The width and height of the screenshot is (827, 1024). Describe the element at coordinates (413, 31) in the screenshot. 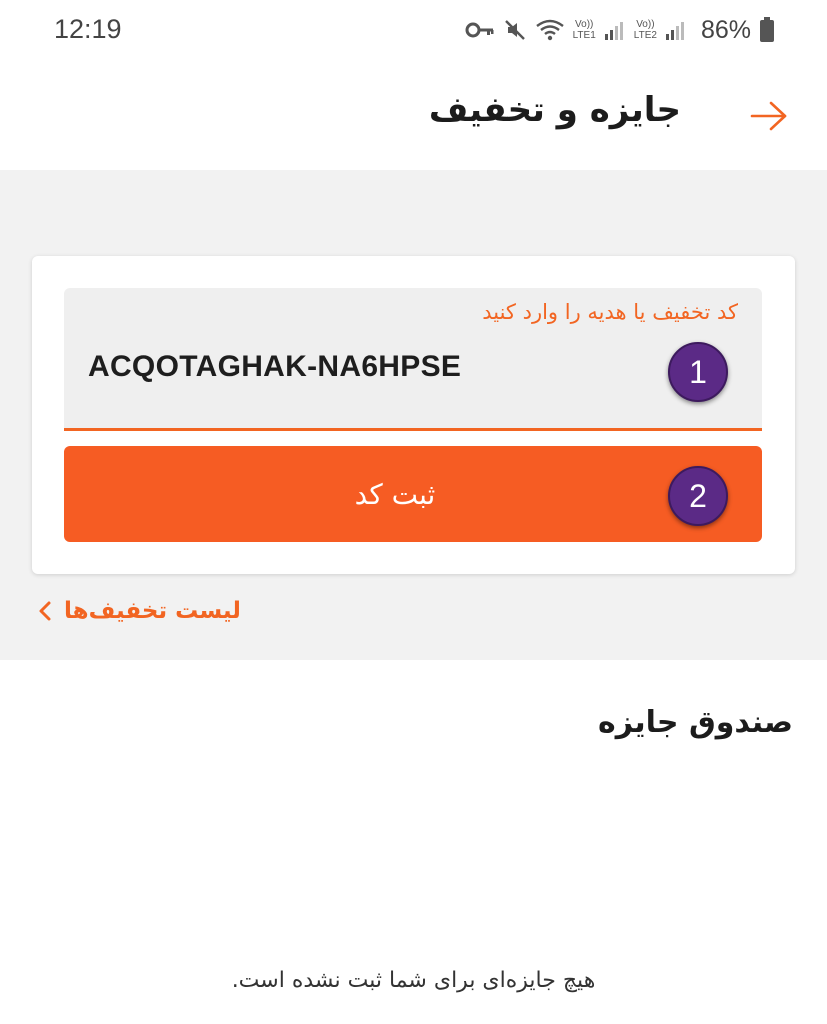

I see `status-bar: 12:19 Vo)) LTE1 Vo)) LTE2 86%` at that location.